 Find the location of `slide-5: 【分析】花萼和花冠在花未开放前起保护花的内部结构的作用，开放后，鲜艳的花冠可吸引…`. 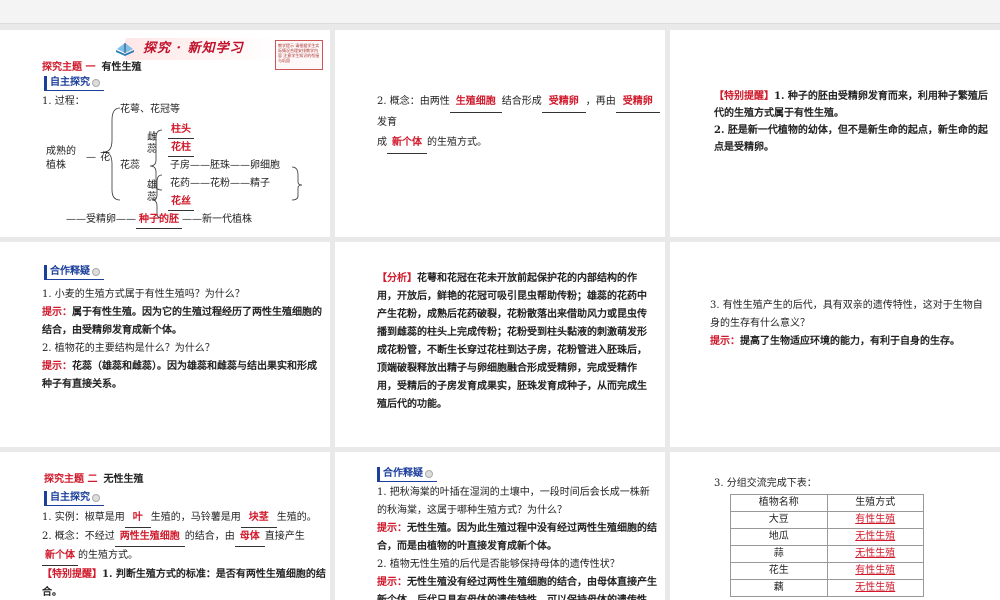

slide-5: 【分析】花萼和花冠在花未开放前起保护花的内部结构的作用，开放后，鲜艳的花冠可吸引… is located at coordinates (500, 344).